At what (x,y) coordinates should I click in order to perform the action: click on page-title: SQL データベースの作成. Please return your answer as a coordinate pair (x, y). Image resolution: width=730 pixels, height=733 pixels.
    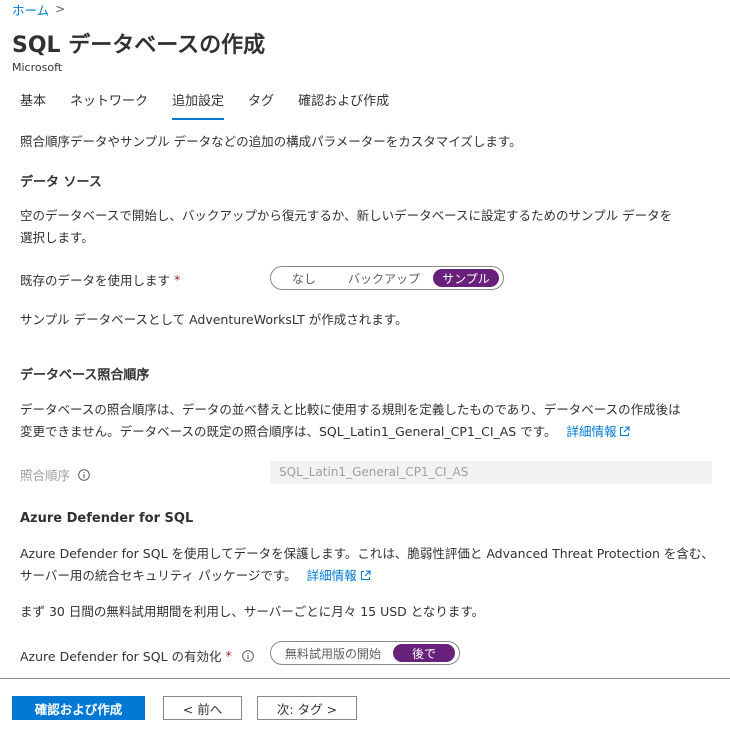
    Looking at the image, I should click on (139, 45).